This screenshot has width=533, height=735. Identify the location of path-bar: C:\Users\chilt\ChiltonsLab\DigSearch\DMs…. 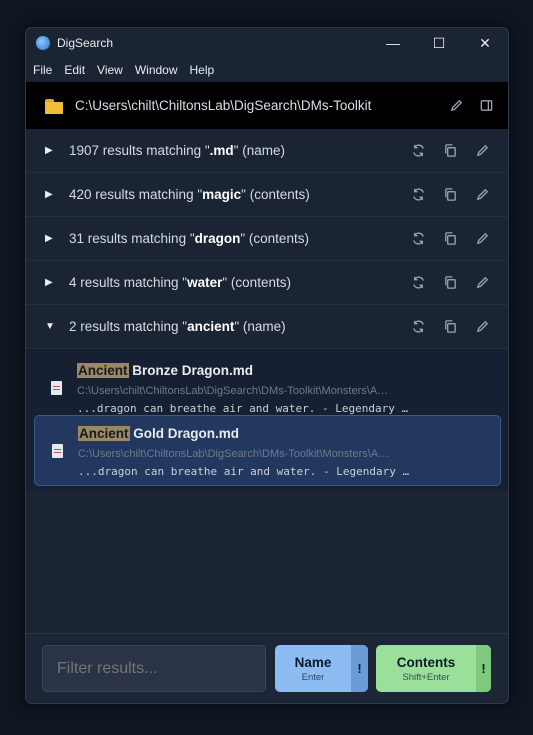
(267, 105).